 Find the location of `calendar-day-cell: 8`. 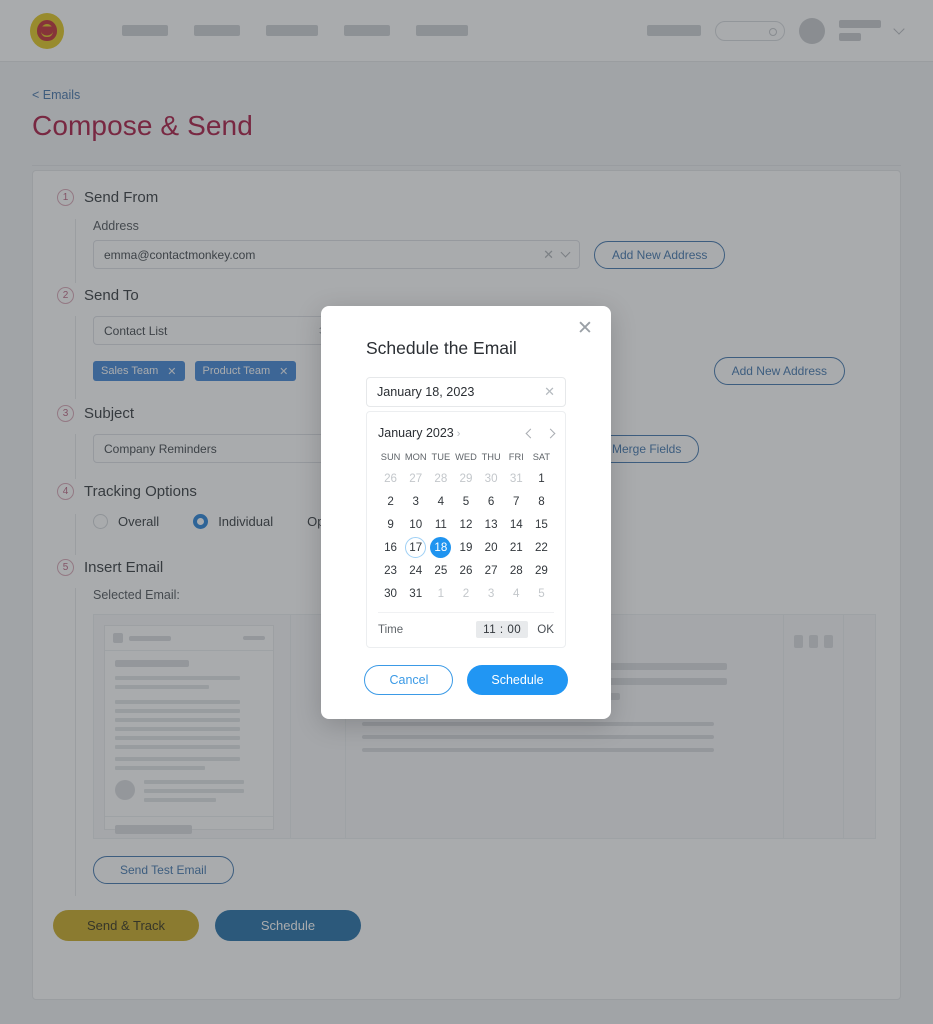

calendar-day-cell: 8 is located at coordinates (541, 501).